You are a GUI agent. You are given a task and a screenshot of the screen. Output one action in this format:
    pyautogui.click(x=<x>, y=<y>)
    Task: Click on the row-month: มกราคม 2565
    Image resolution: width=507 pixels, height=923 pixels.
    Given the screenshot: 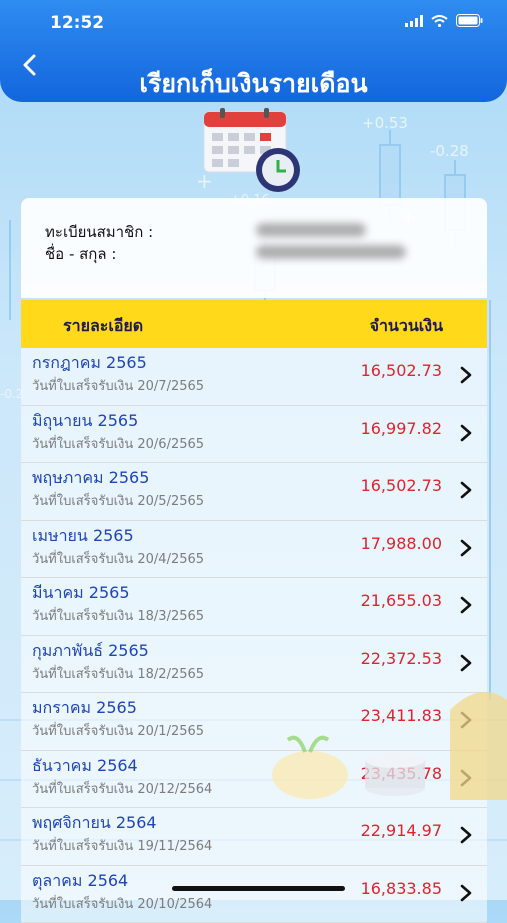 What is the action you would take?
    pyautogui.click(x=84, y=708)
    